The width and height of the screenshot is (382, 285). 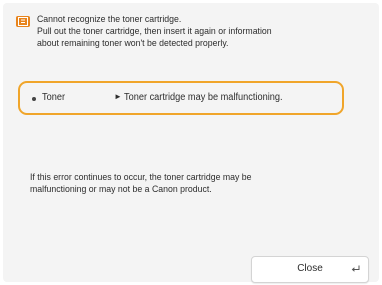 What do you see at coordinates (34, 99) in the screenshot?
I see `bullet-icon` at bounding box center [34, 99].